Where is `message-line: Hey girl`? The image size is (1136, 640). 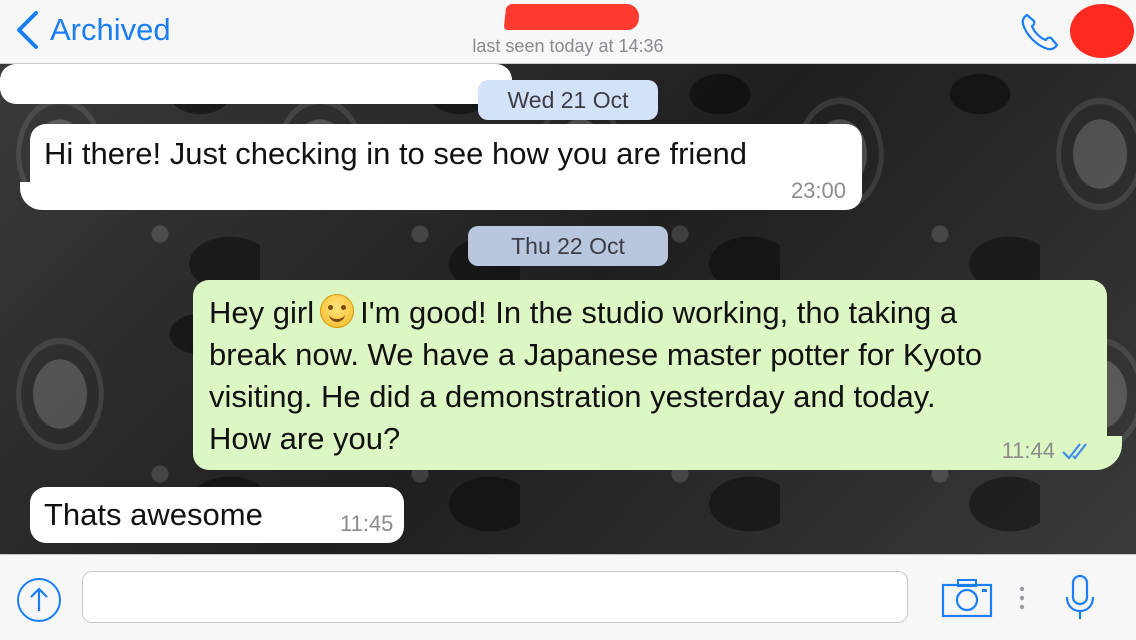 message-line: Hey girl is located at coordinates (262, 312).